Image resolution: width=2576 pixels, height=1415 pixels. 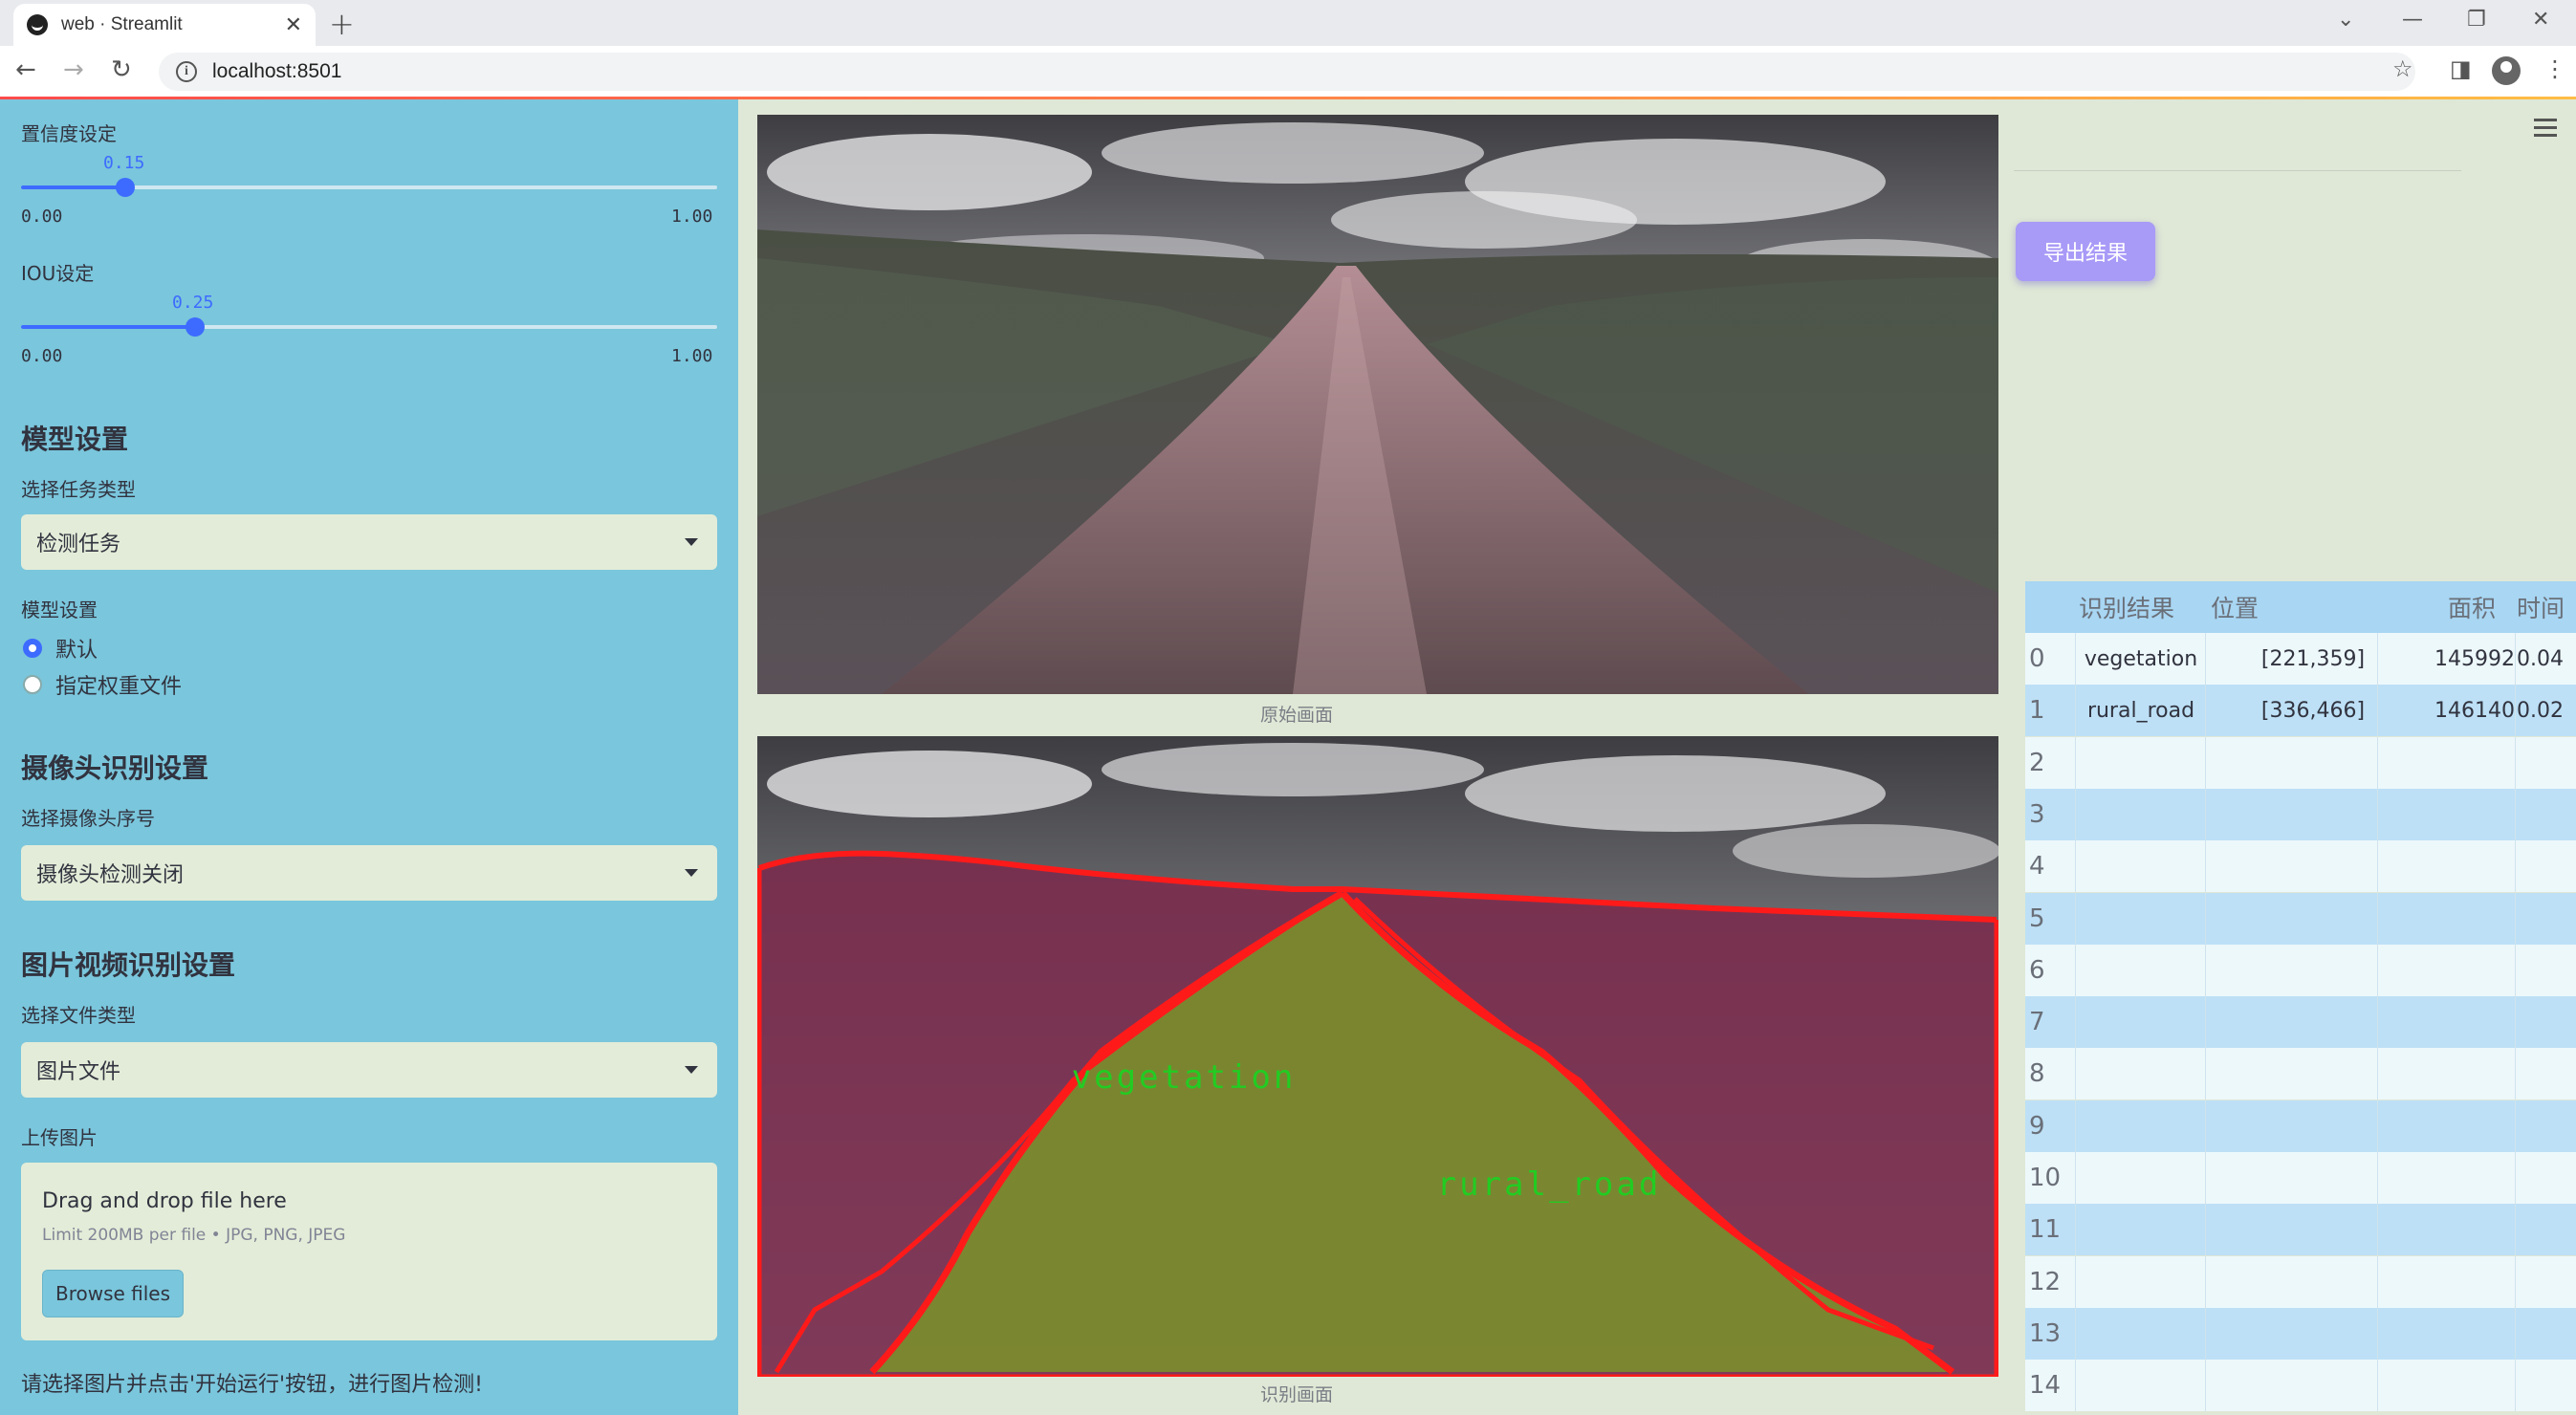 I want to click on table-row: 6, so click(x=2300, y=970).